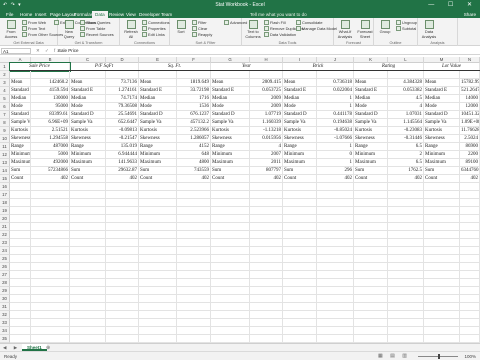 The height and width of the screenshot is (360, 480). I want to click on cell: Range, so click(371, 147).